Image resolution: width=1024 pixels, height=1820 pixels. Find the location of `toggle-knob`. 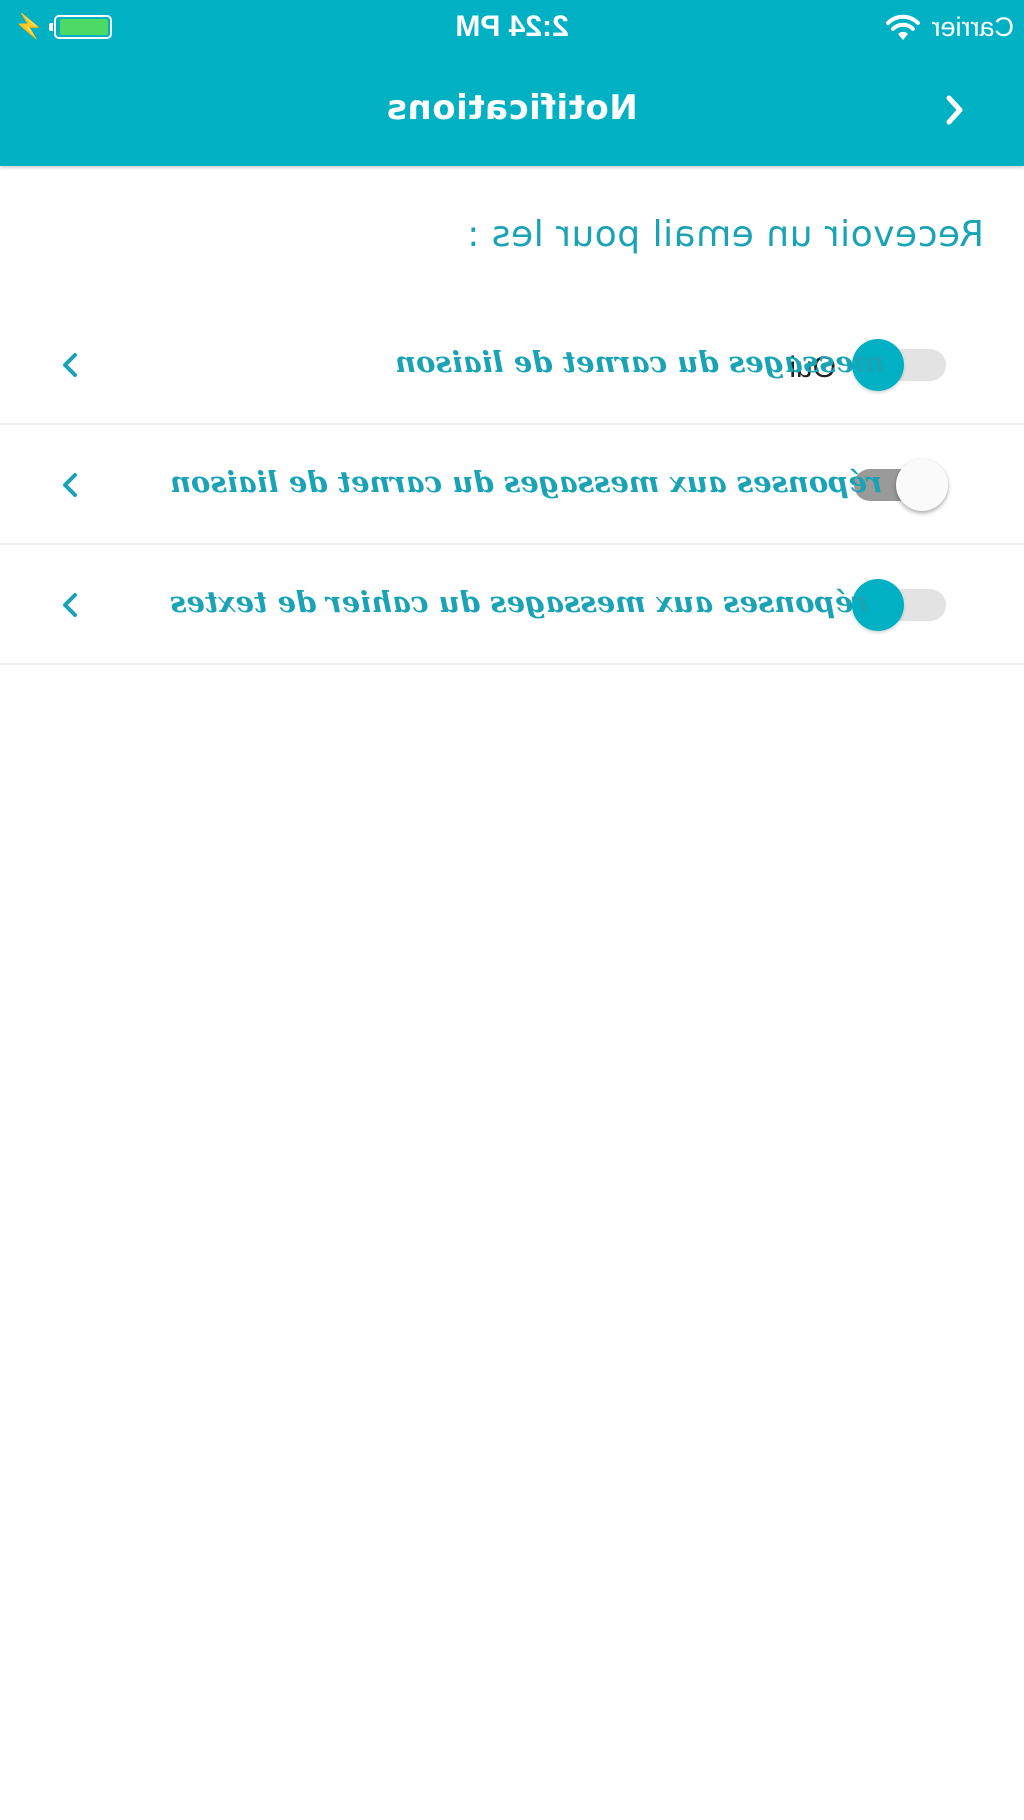

toggle-knob is located at coordinates (922, 485).